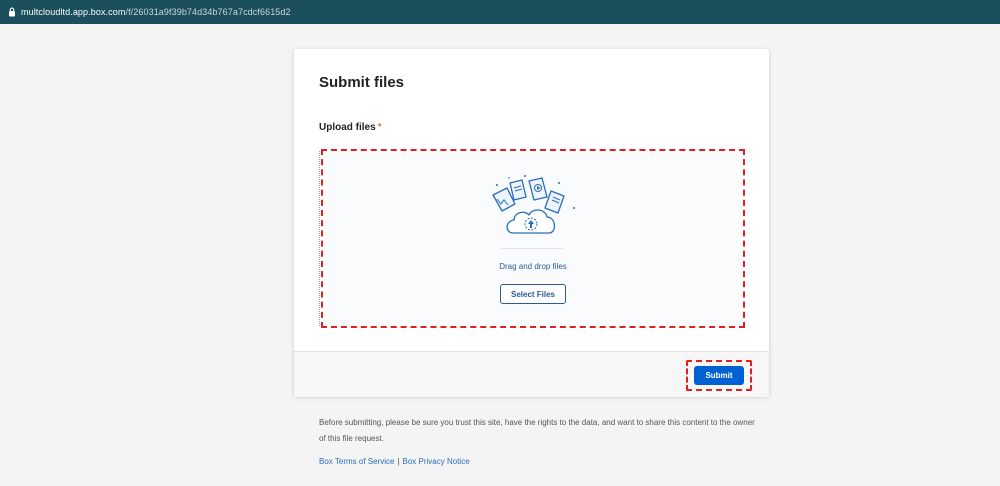 The height and width of the screenshot is (486, 1000). What do you see at coordinates (208, 12) in the screenshot?
I see `url-path: /f/26031a9f39b74d34b767a7cdcf6615d2` at bounding box center [208, 12].